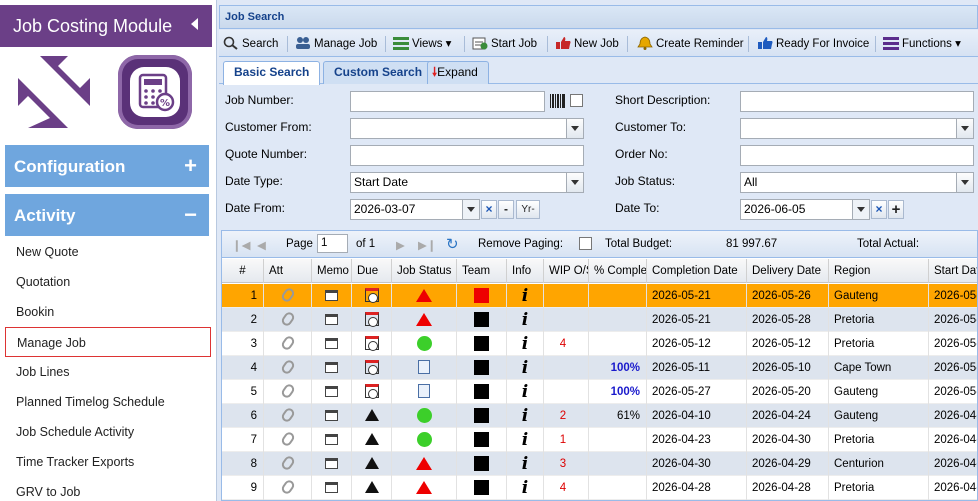 This screenshot has width=978, height=501. What do you see at coordinates (243, 271) in the screenshot?
I see `column-header: #` at bounding box center [243, 271].